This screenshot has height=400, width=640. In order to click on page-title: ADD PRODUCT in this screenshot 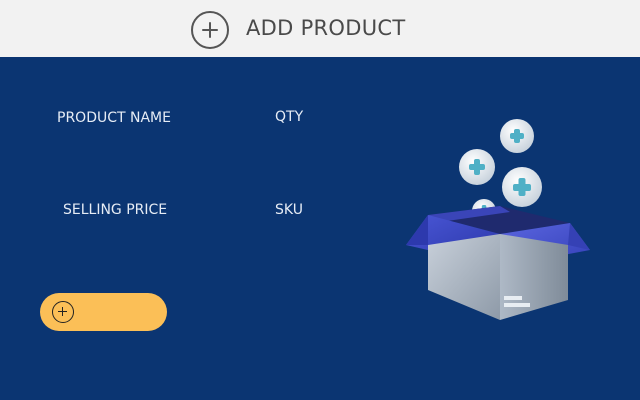, I will do `click(326, 28)`.